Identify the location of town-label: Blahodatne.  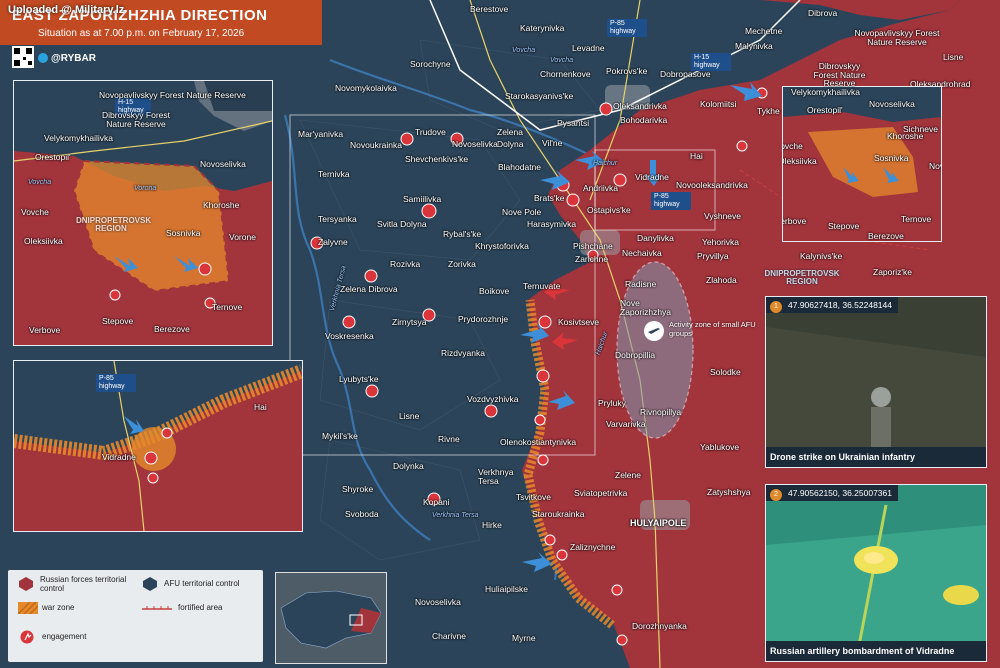
(520, 167).